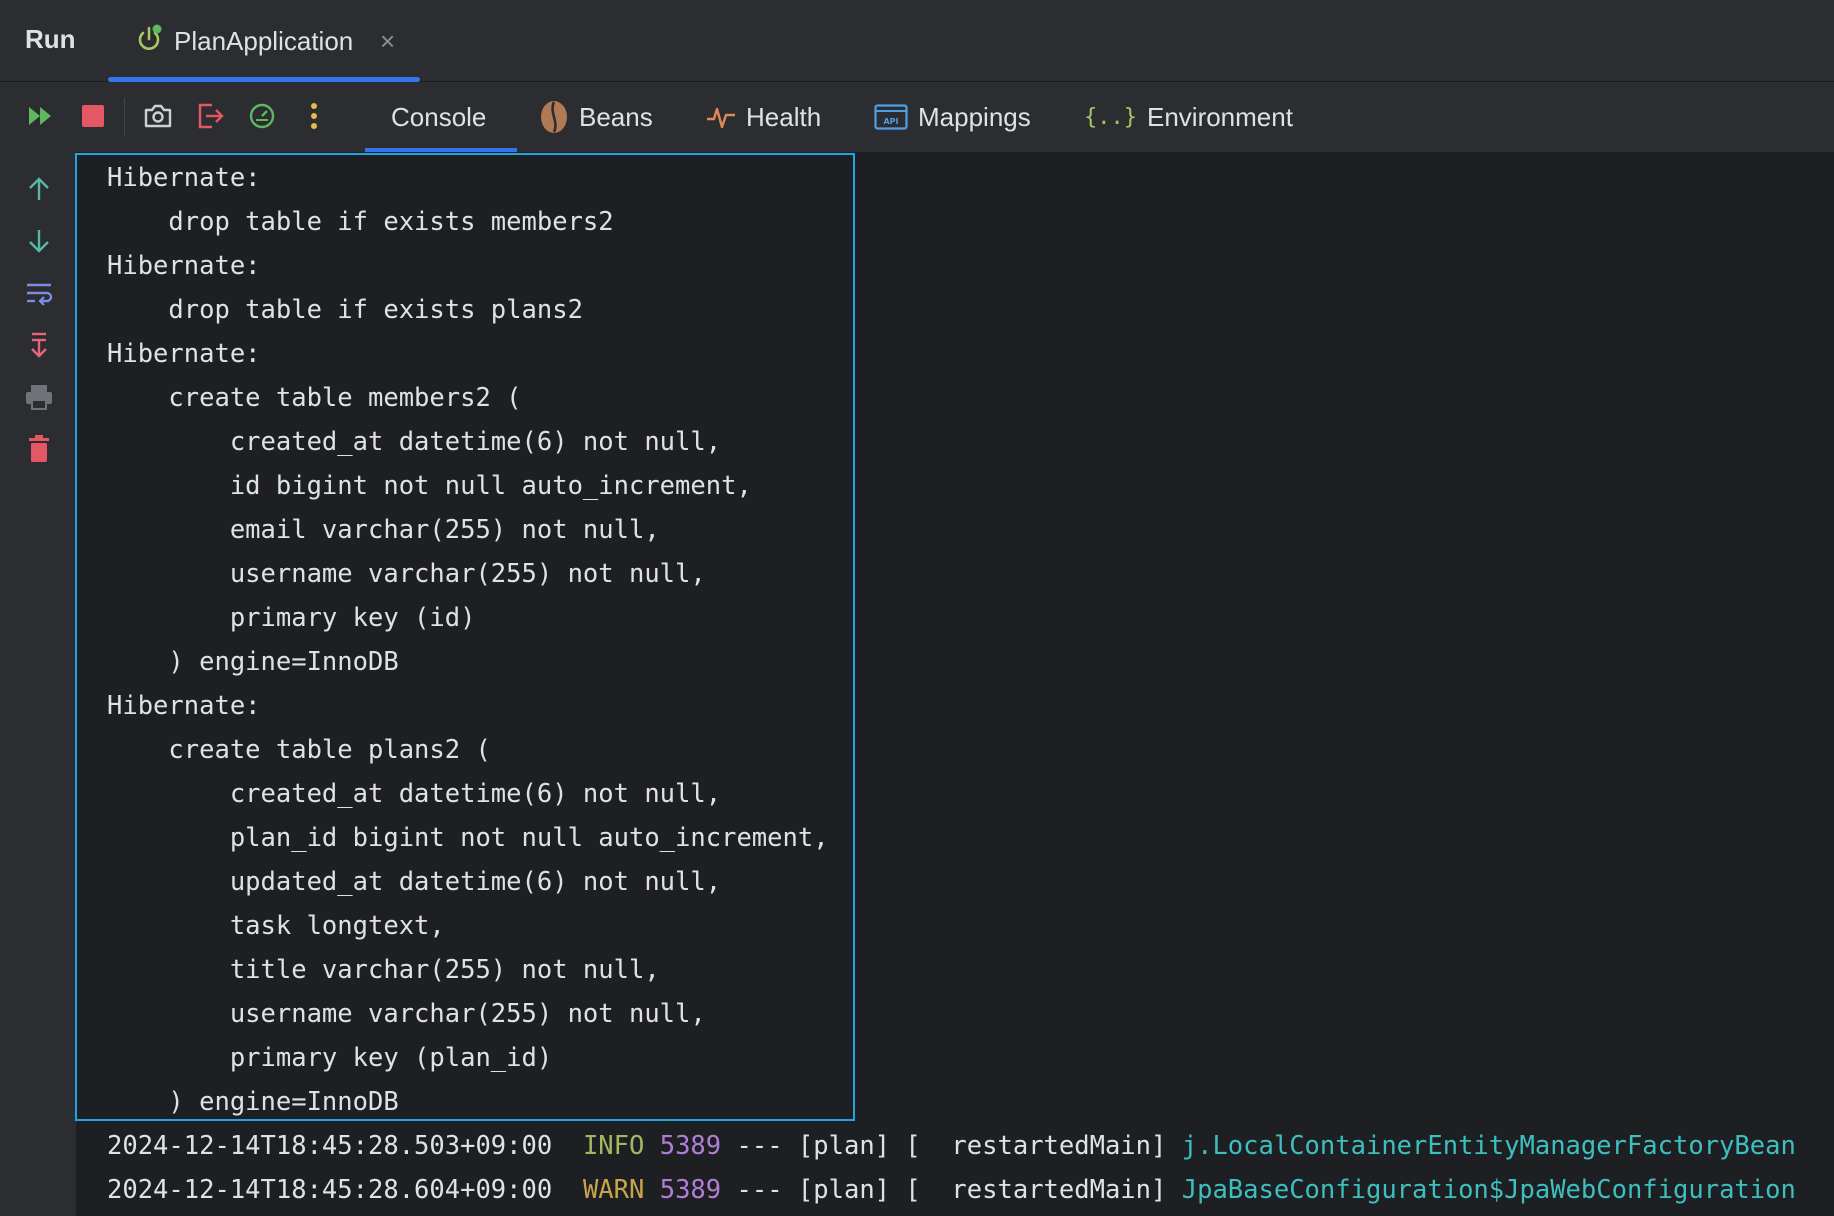  Describe the element at coordinates (210, 116) in the screenshot. I see `exit-icon` at that location.